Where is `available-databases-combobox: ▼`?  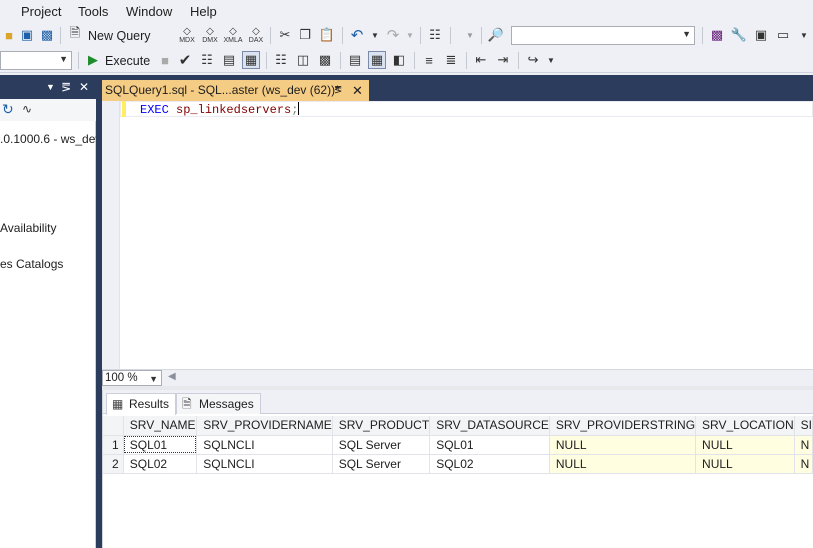 available-databases-combobox: ▼ is located at coordinates (36, 60).